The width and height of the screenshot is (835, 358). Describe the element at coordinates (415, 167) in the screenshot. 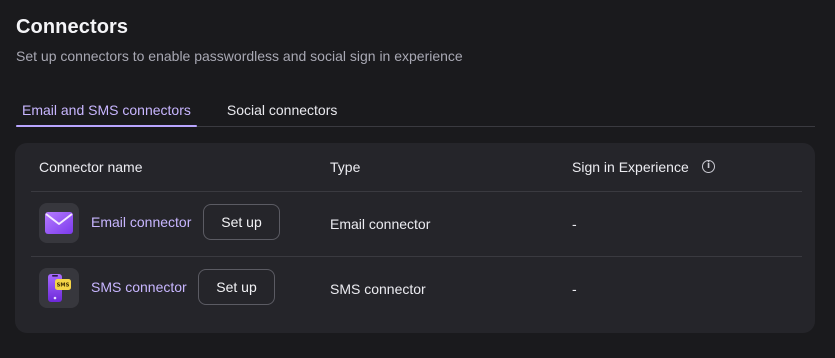

I see `table-header: Connector name Type Sign in Experience i` at that location.